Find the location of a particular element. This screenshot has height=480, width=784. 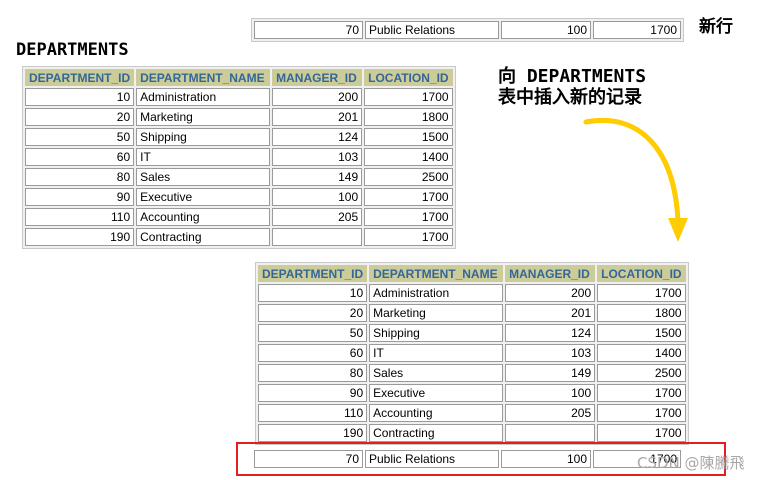

header-location-id: LOCATION_ID is located at coordinates (408, 77).